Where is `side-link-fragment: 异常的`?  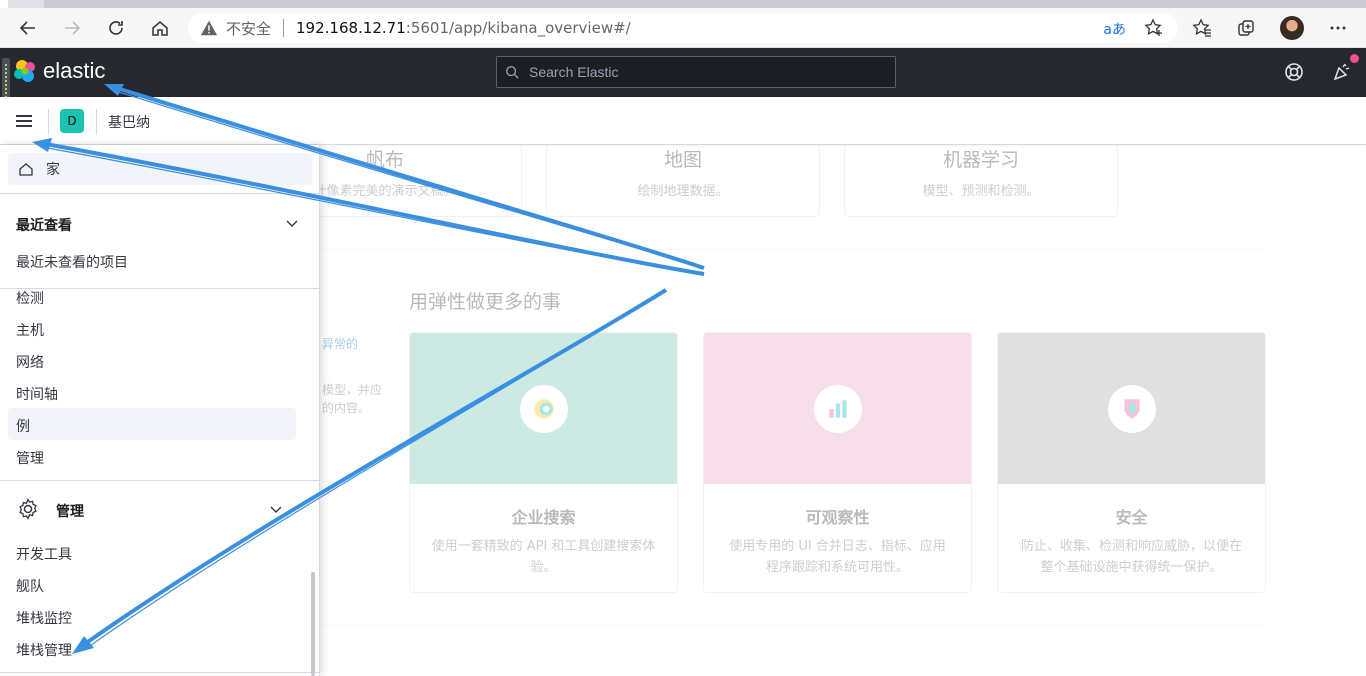
side-link-fragment: 异常的 is located at coordinates (340, 343).